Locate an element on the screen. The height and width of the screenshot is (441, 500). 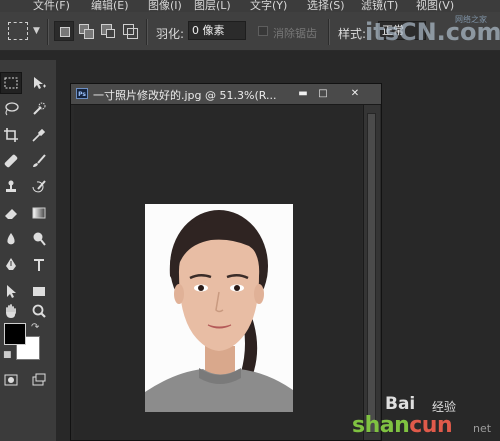
scrollbar-thumb is located at coordinates (371, 273).